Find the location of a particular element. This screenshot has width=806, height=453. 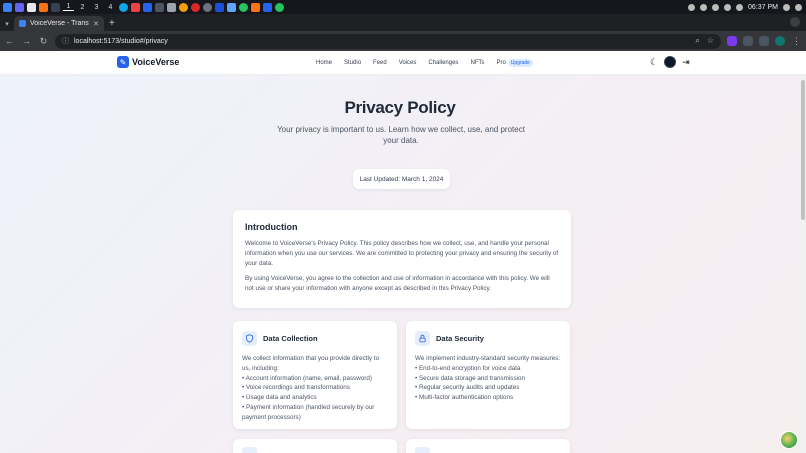

new-tab-icon: + is located at coordinates (112, 23).